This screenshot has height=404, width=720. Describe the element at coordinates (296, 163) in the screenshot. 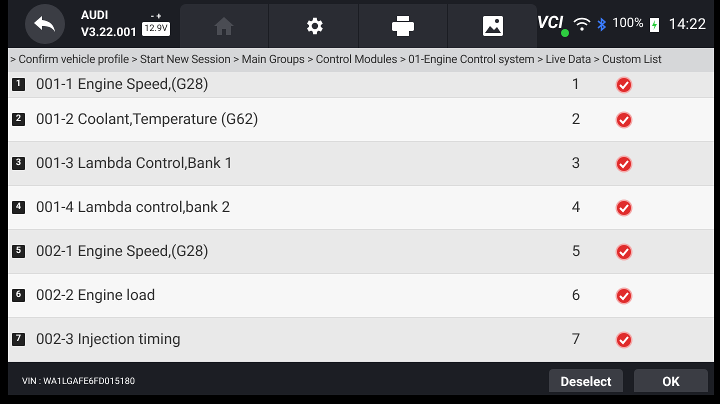

I see `parameter-label: 001-3 Lambda Control,Bank 1` at that location.